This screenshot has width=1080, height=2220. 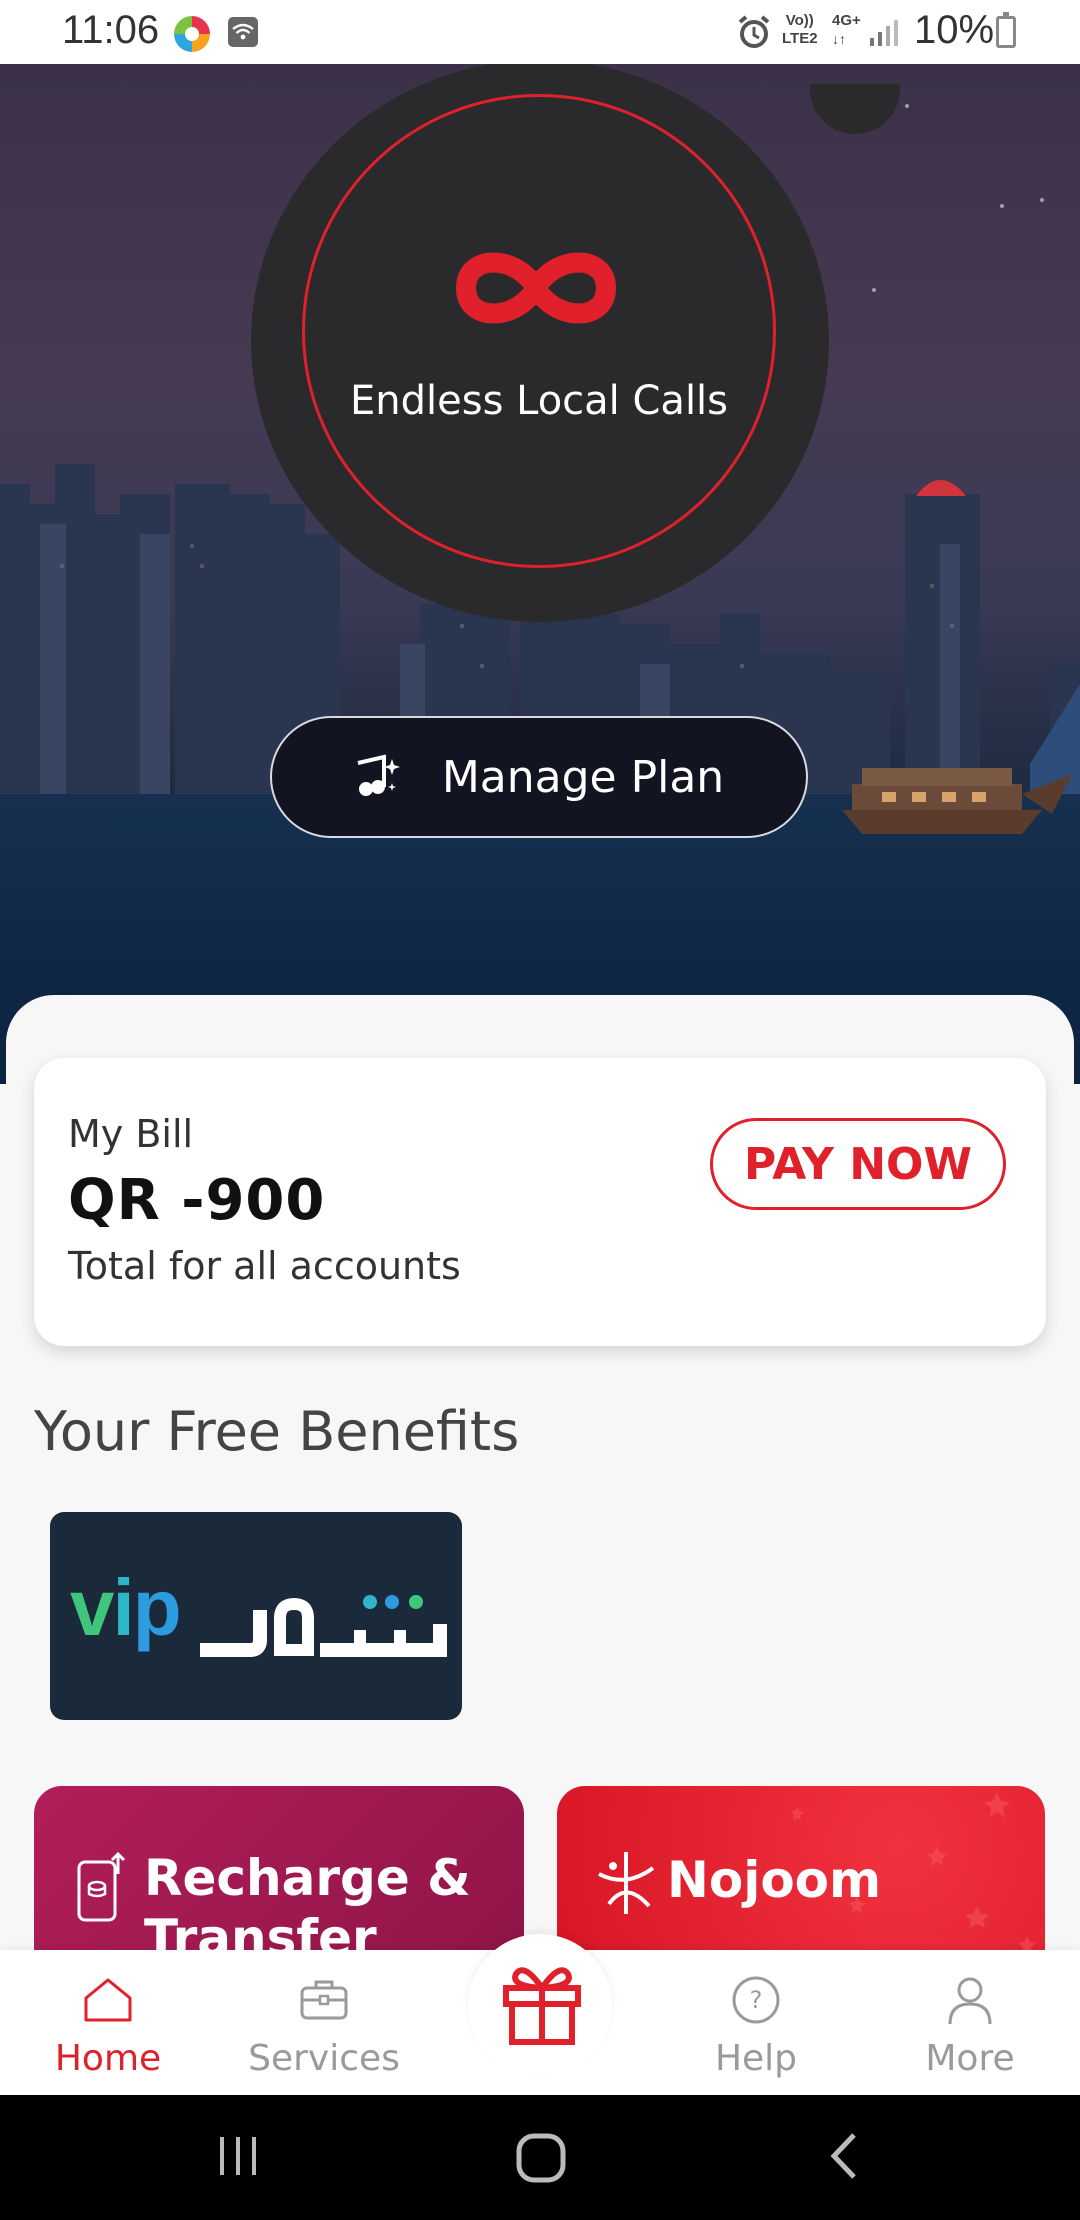 I want to click on network-type-indicator: 4G+ ↓↑, so click(x=846, y=29).